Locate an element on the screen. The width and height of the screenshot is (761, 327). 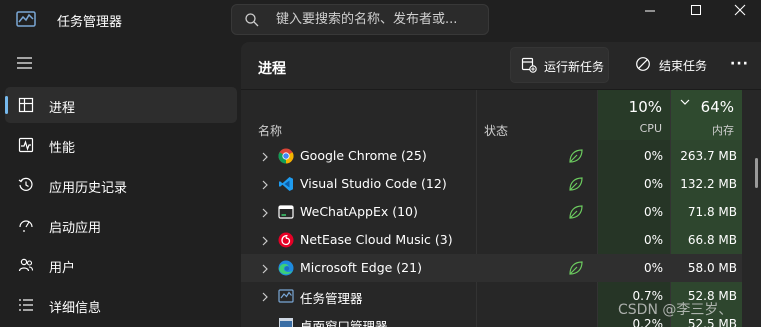
app-history-icon is located at coordinates (26, 185).